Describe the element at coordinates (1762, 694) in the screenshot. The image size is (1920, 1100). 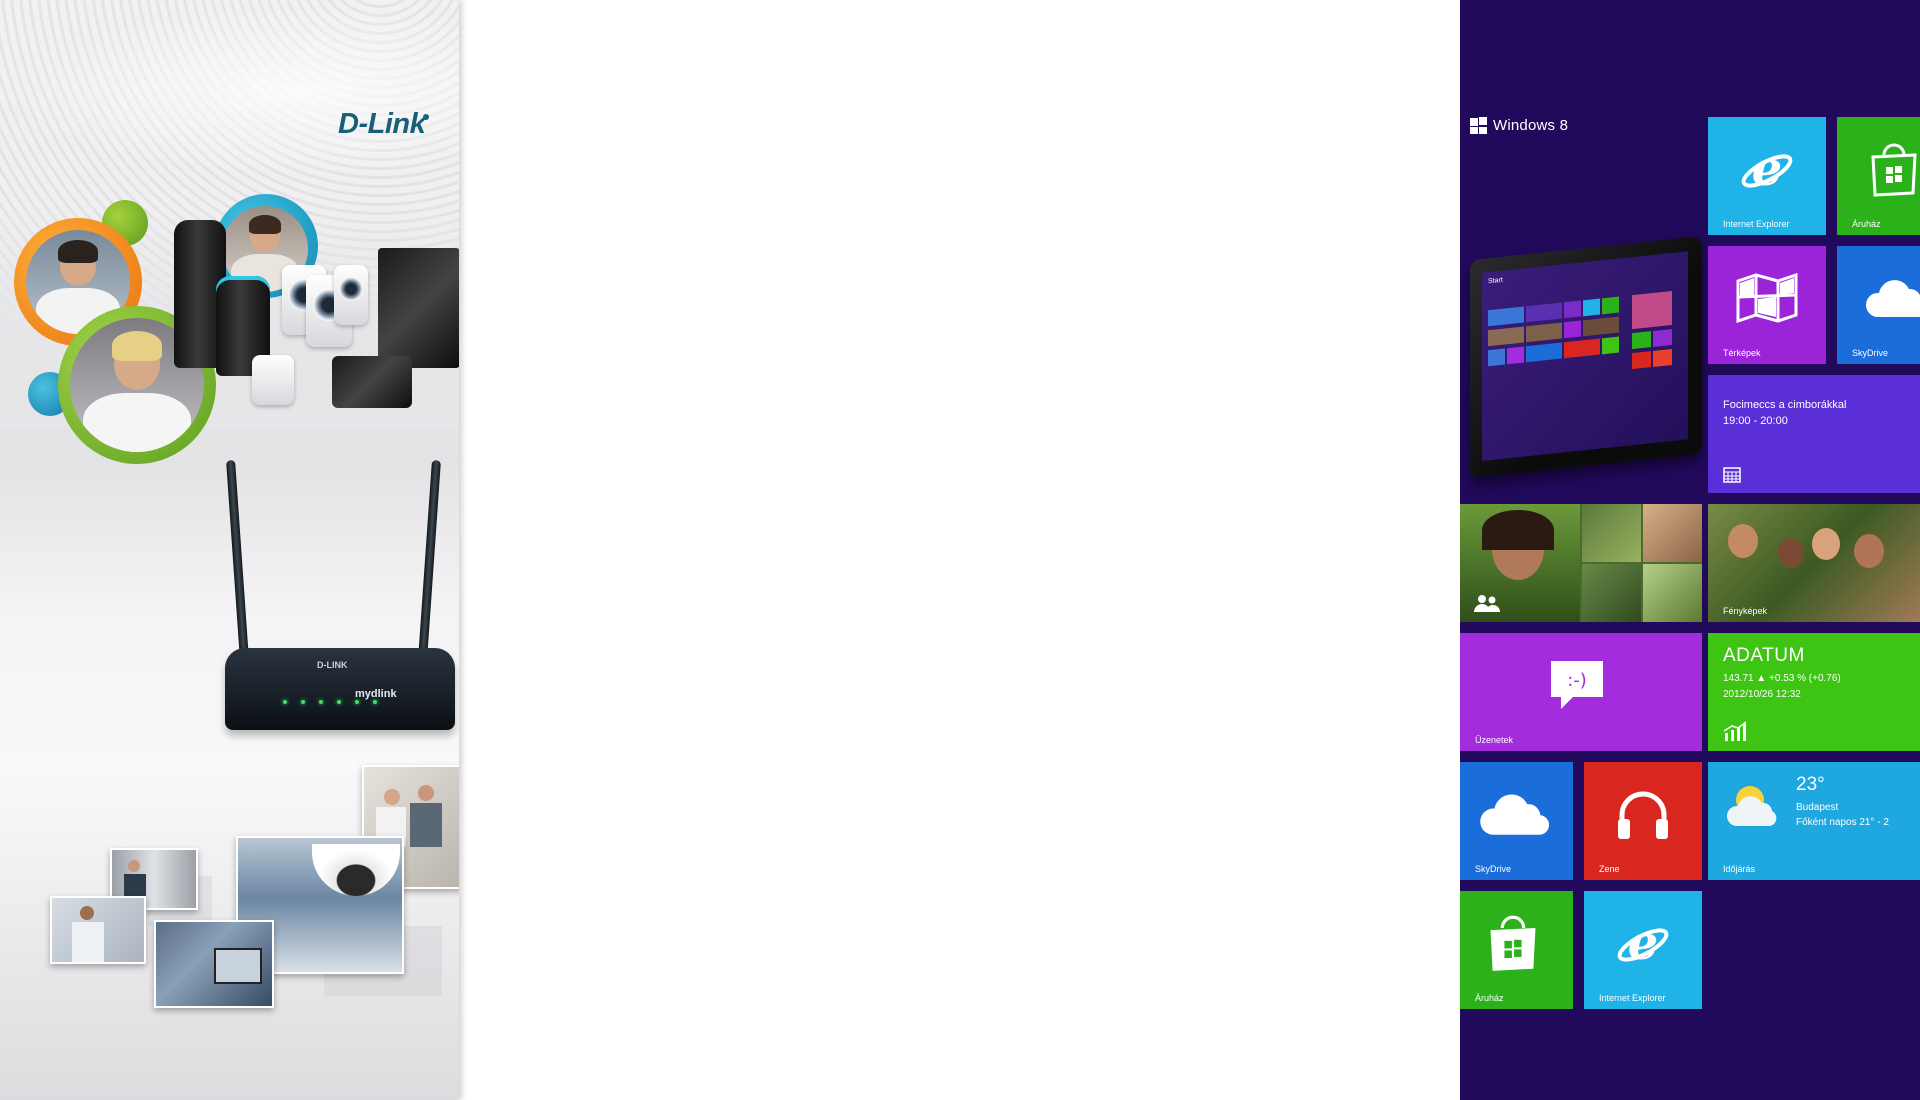
I see `finance-stock-date: 2012/10/26 12:32` at that location.